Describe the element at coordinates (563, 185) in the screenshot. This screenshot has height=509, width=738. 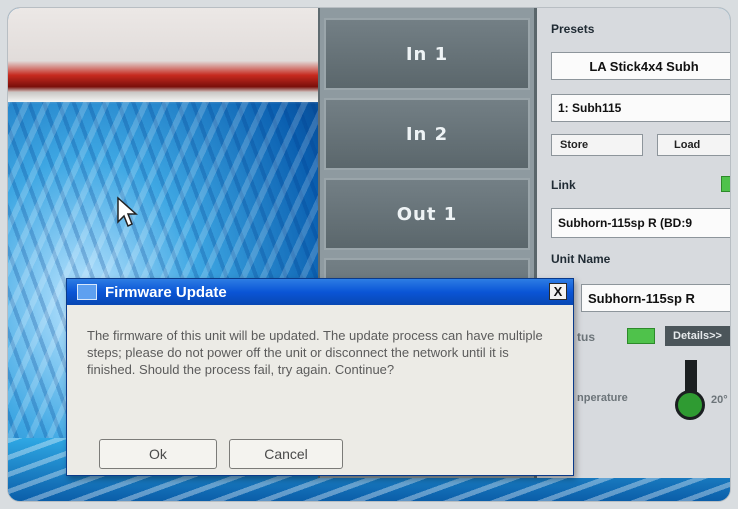
I see `link-label: Link` at that location.